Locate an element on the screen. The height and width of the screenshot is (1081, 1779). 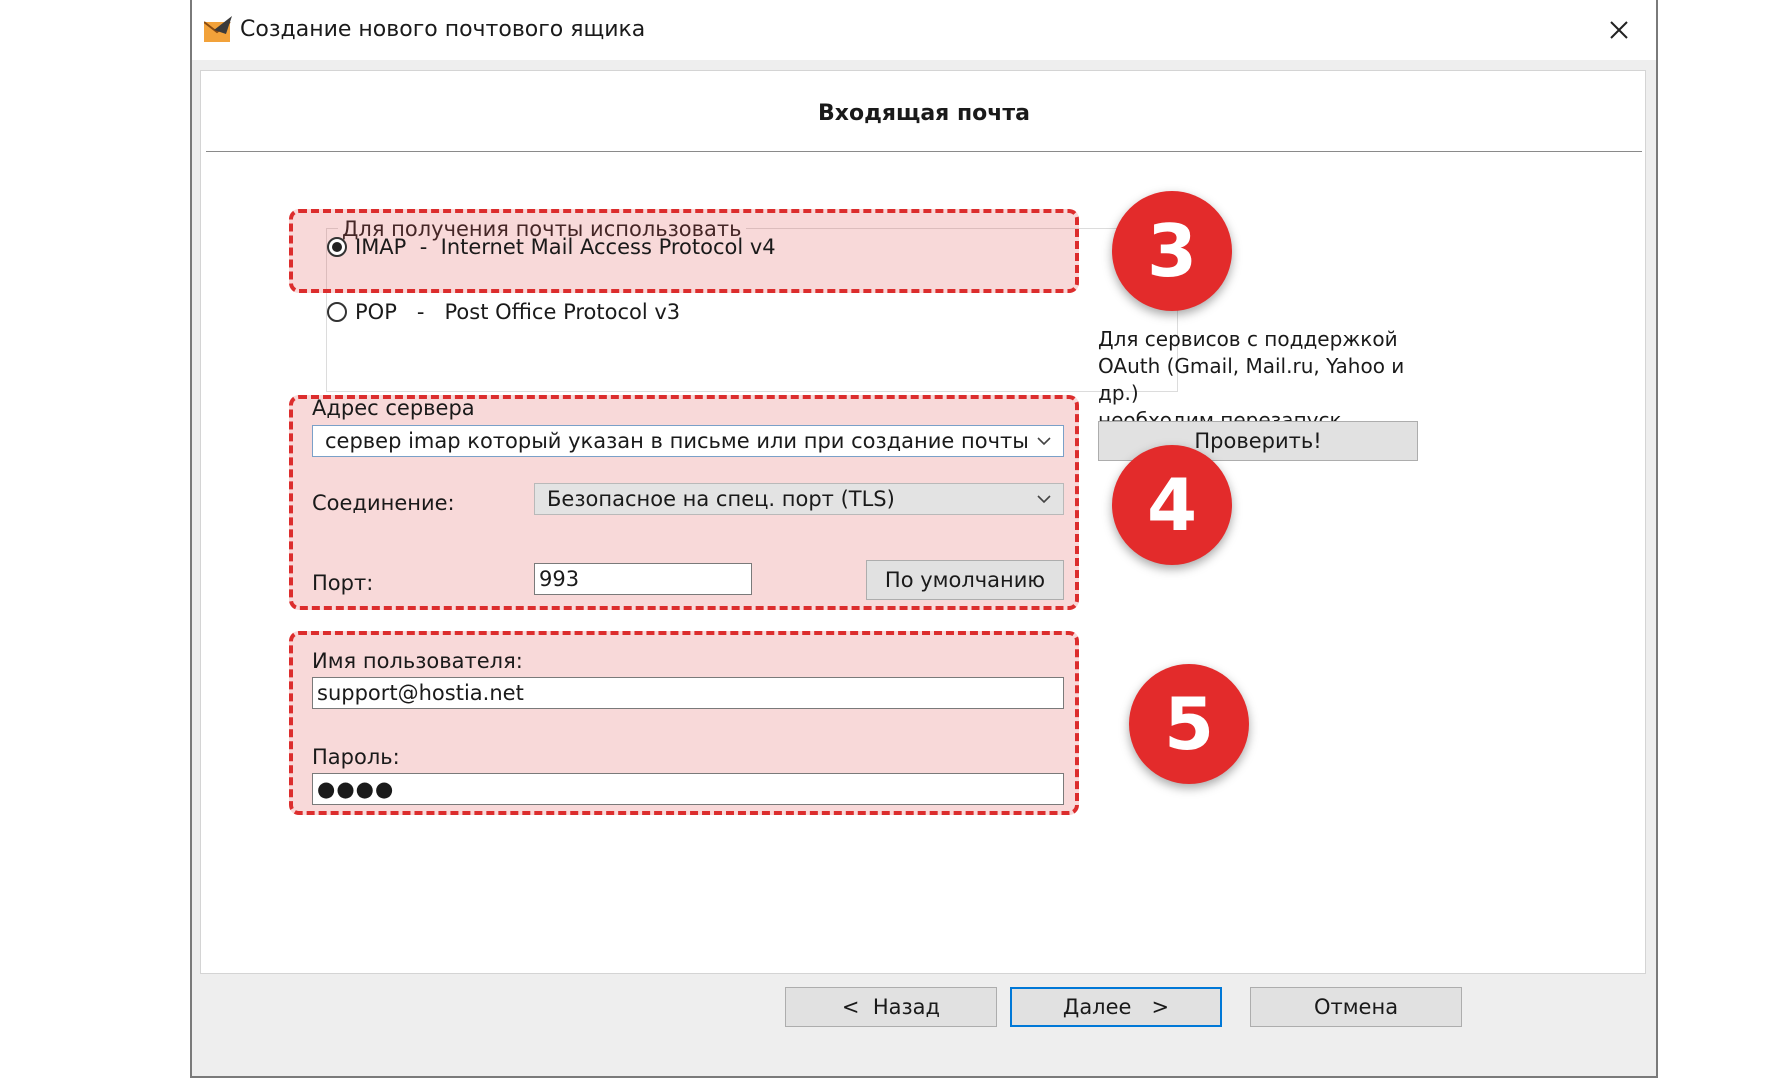
step-badge-3: 3 is located at coordinates (1172, 251).